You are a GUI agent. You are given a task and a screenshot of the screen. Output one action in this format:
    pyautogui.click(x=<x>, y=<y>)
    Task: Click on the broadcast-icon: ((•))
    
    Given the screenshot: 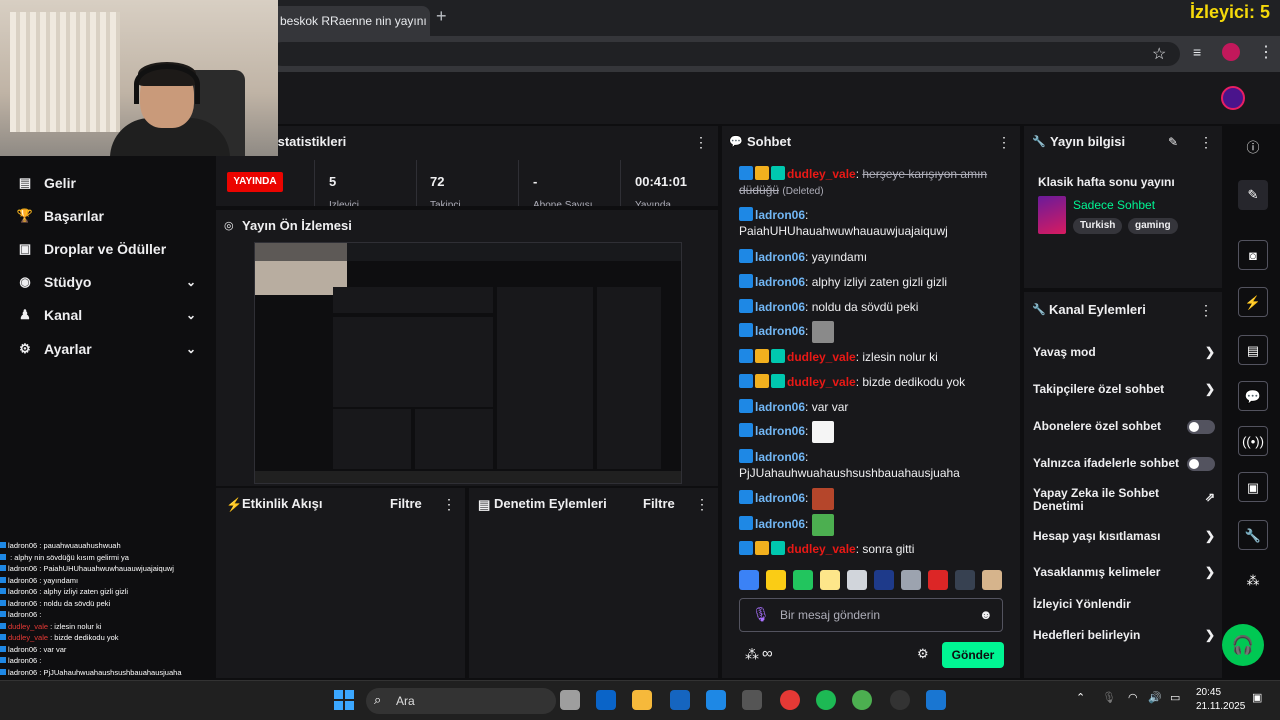 What is the action you would take?
    pyautogui.click(x=1253, y=441)
    